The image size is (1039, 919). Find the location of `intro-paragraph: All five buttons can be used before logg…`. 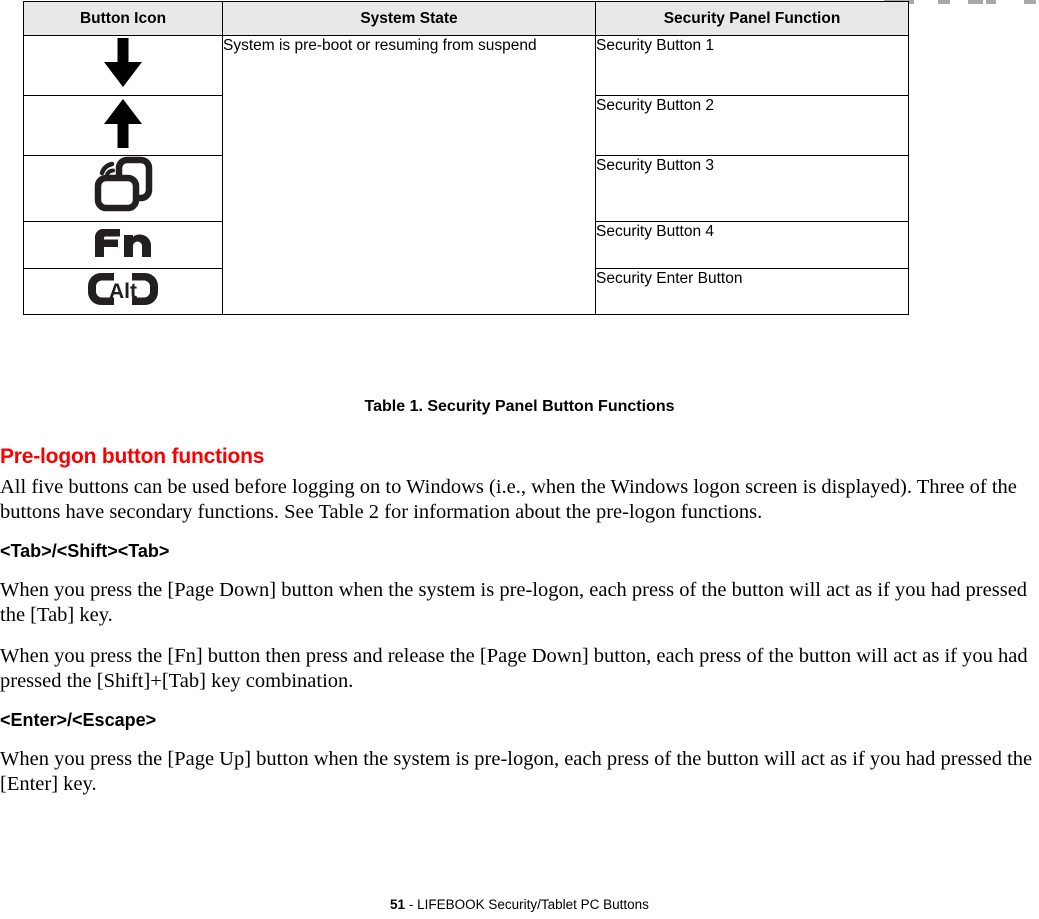

intro-paragraph: All five buttons can be used before logg… is located at coordinates (508, 499).